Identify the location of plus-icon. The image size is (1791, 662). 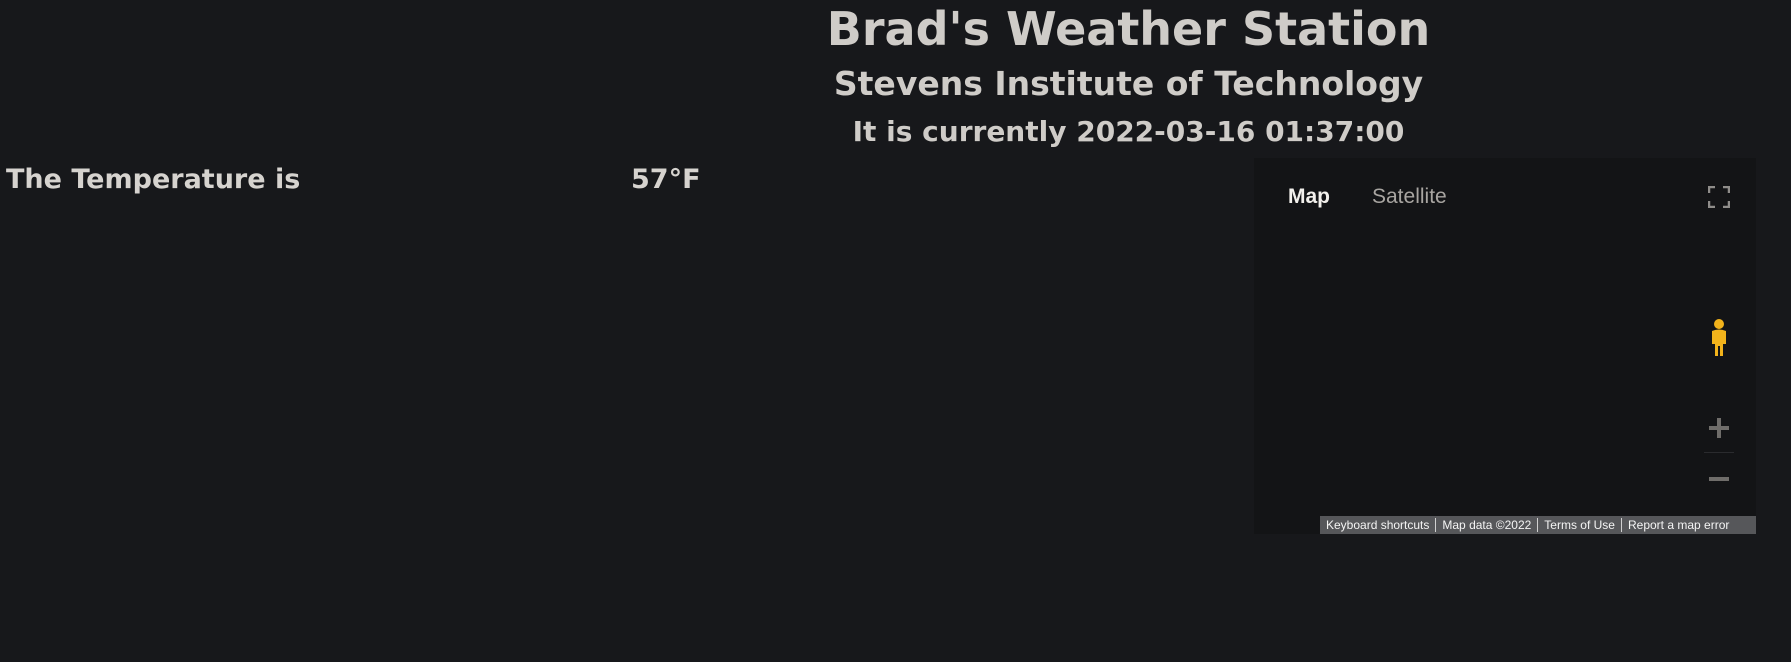
(1719, 428).